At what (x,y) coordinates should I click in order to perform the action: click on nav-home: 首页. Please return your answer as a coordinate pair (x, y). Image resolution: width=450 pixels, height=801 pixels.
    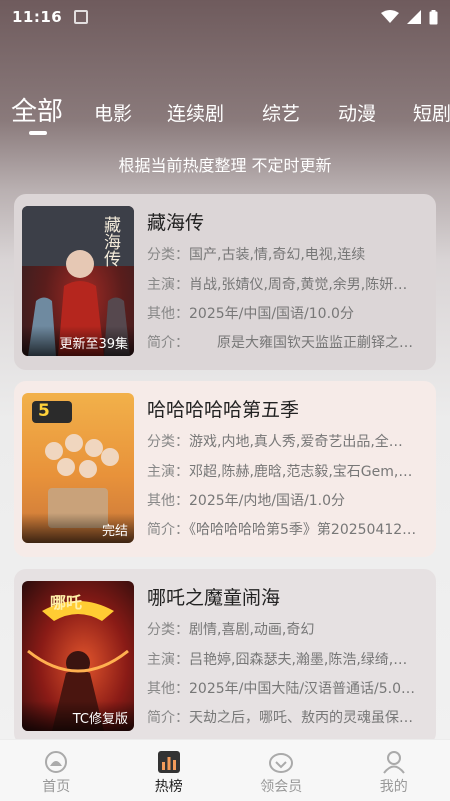
    Looking at the image, I should click on (56, 770).